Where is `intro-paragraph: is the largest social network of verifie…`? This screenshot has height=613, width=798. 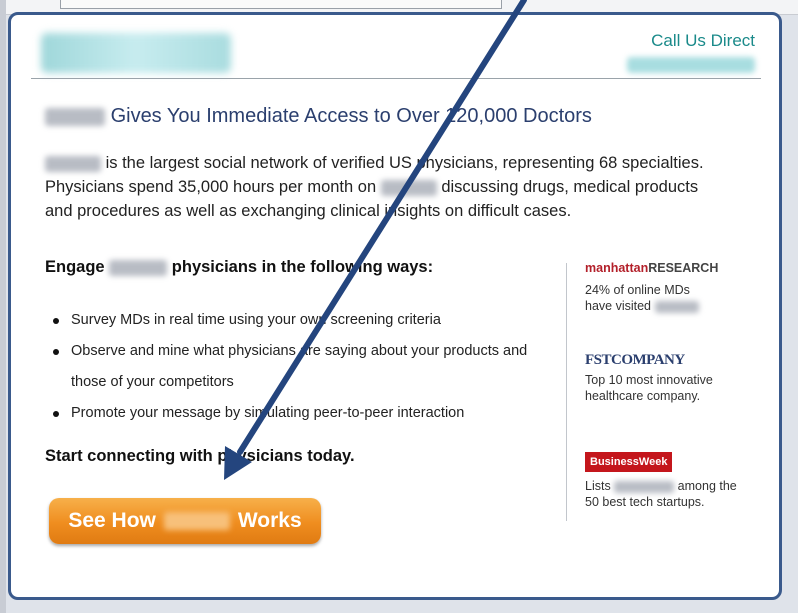
intro-paragraph: is the largest social network of verifie… is located at coordinates (405, 187).